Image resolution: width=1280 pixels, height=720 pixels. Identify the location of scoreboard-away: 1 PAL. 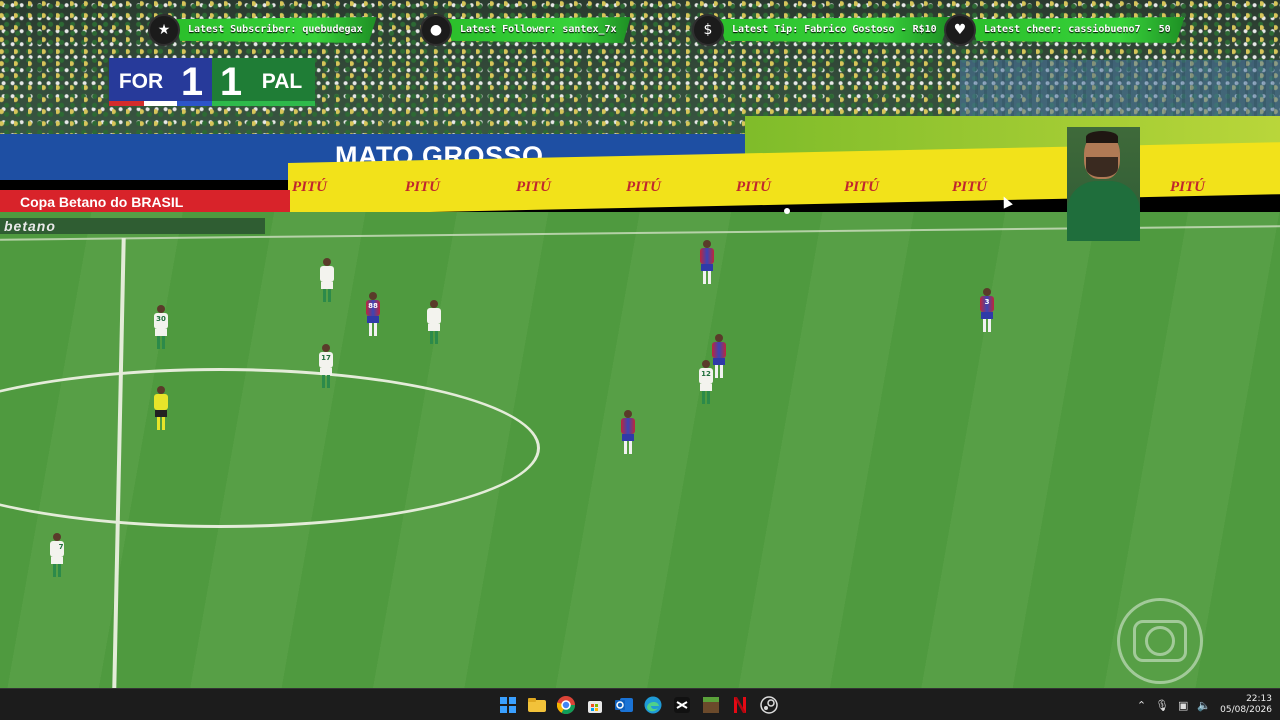
(263, 82).